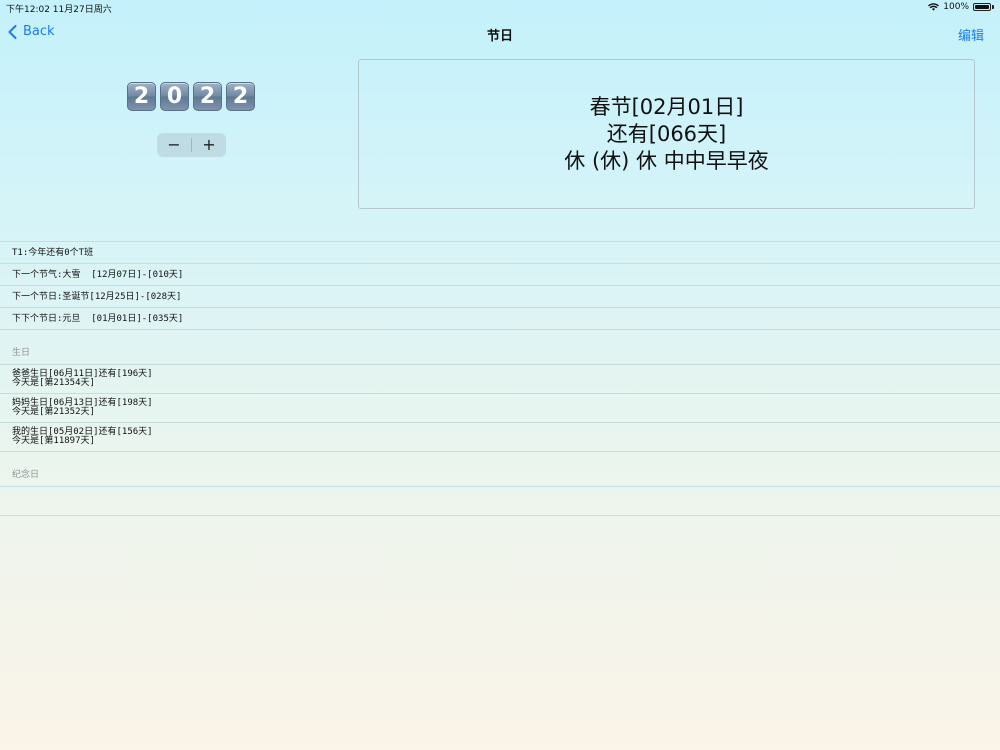 Image resolution: width=1000 pixels, height=750 pixels. I want to click on holiday-countdown-box: 春节[02月01日] 还有[066天] 休 (休) 休 中中早早夜, so click(666, 134).